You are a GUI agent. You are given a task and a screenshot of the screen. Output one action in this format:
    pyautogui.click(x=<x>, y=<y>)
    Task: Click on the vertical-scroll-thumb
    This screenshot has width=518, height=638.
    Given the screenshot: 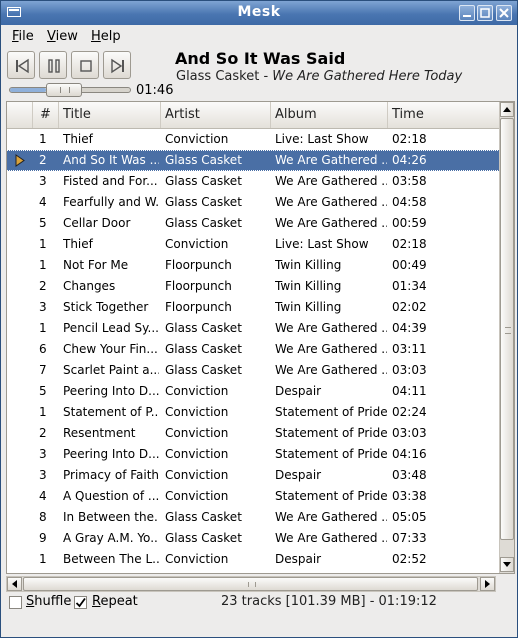 What is the action you would take?
    pyautogui.click(x=507, y=329)
    